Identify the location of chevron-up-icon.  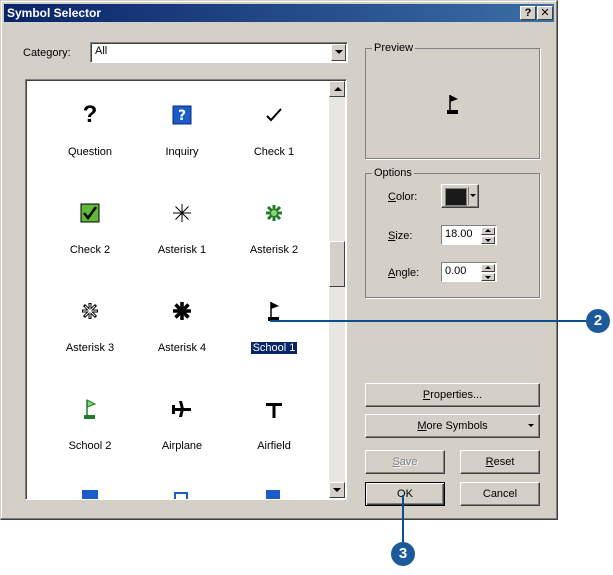
(338, 89).